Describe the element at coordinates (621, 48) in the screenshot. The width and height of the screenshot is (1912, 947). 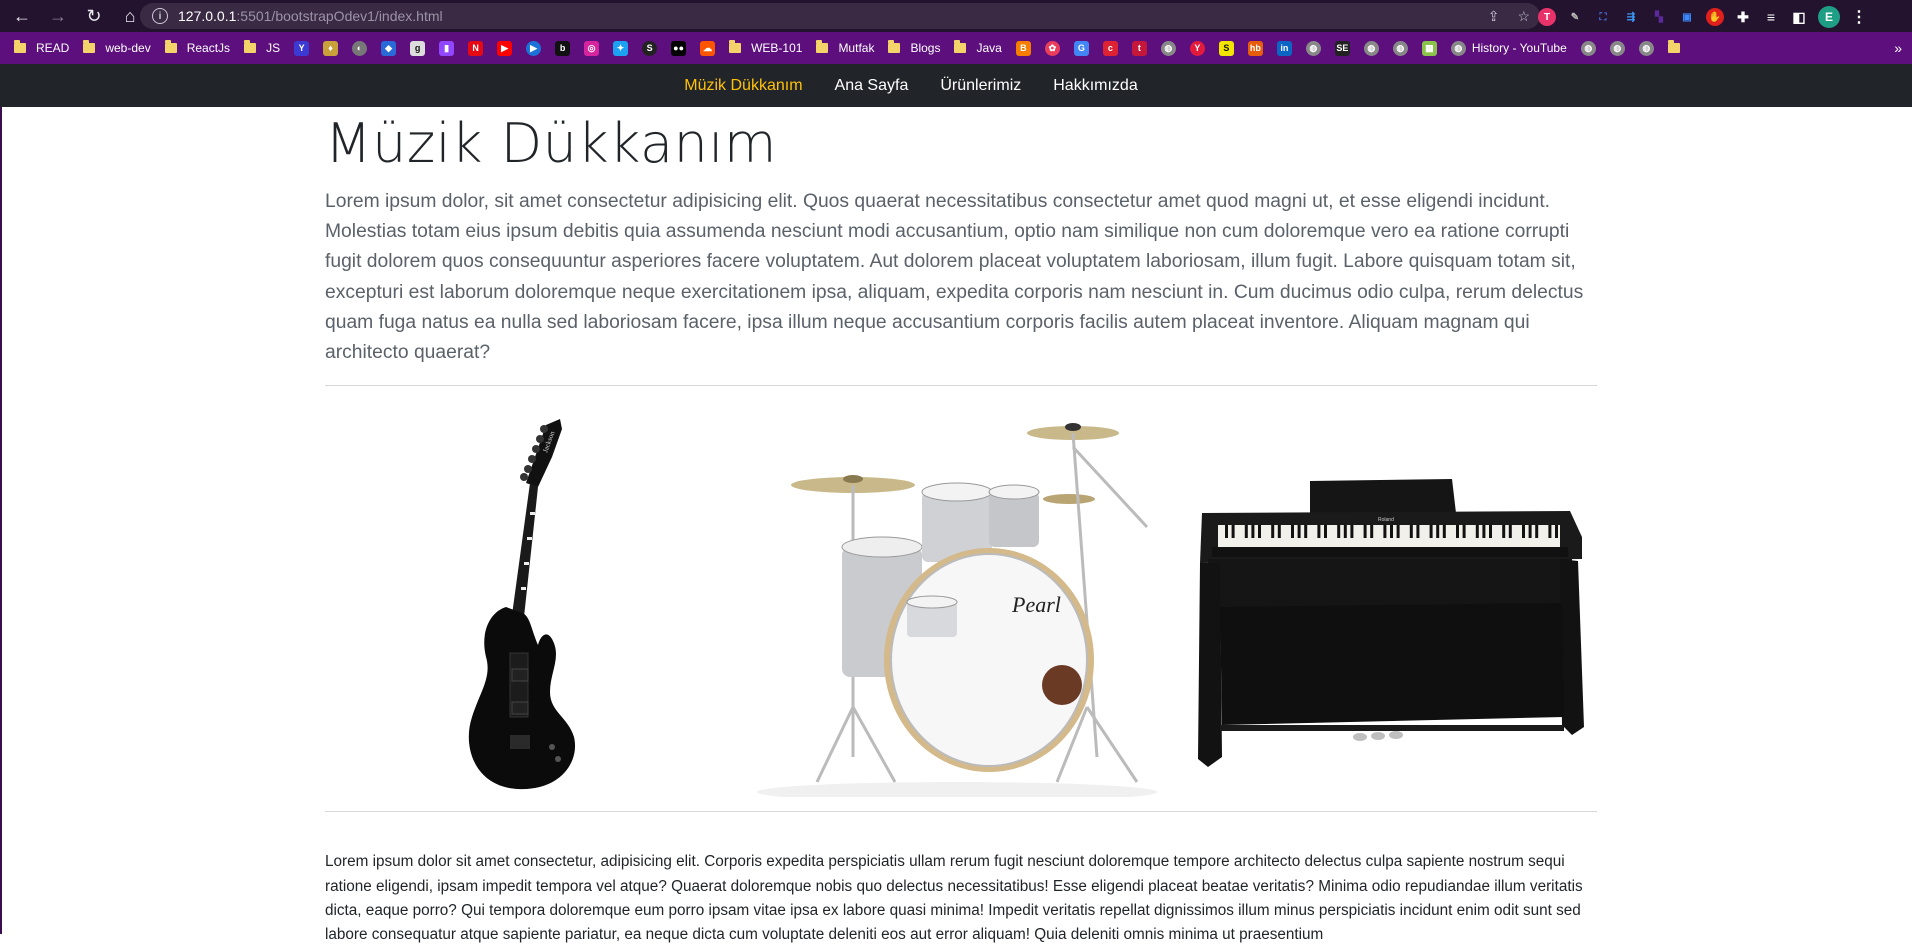
I see `bookmark-favicon: ✦` at that location.